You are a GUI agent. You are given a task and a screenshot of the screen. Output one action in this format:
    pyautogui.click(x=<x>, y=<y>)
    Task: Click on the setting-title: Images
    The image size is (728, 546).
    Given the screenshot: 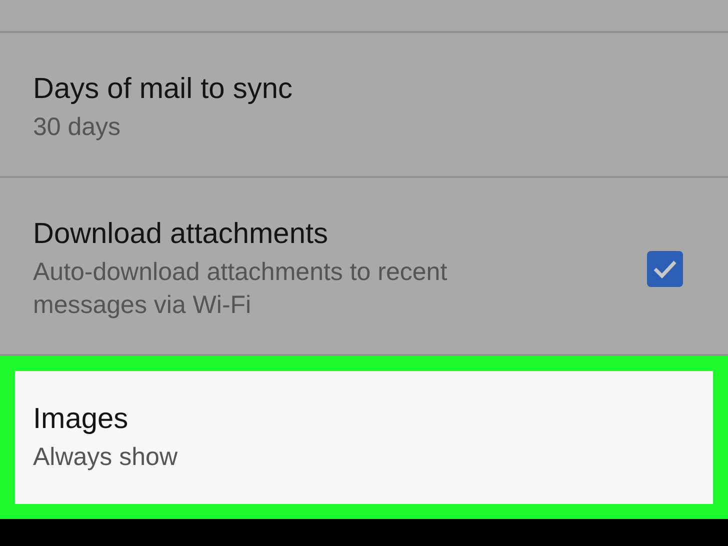 What is the action you would take?
    pyautogui.click(x=81, y=419)
    